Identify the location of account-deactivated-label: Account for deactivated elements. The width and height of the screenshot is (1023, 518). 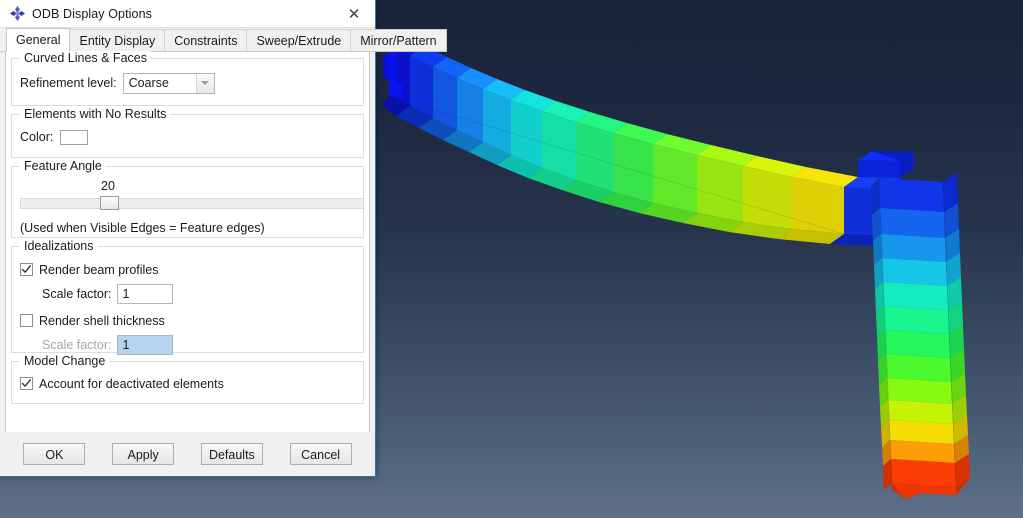
(131, 383).